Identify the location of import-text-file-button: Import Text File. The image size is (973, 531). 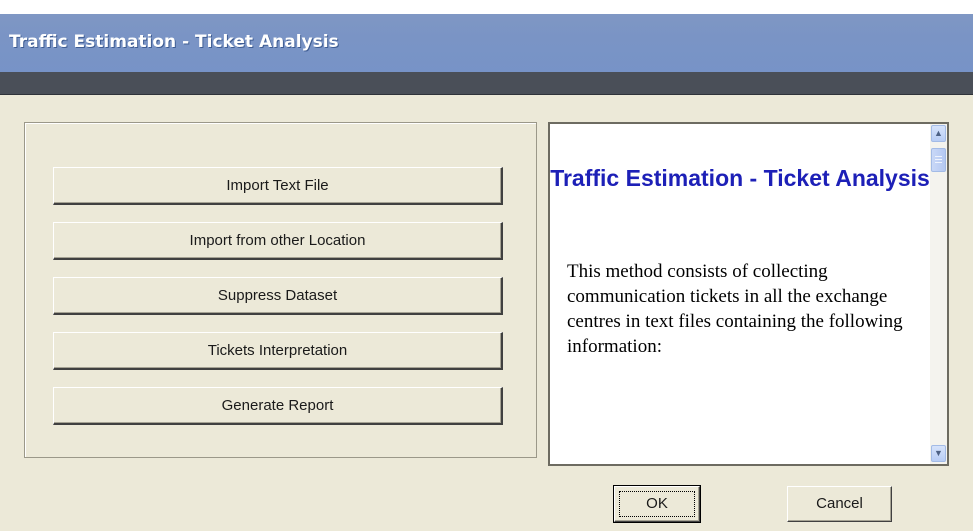
(278, 186).